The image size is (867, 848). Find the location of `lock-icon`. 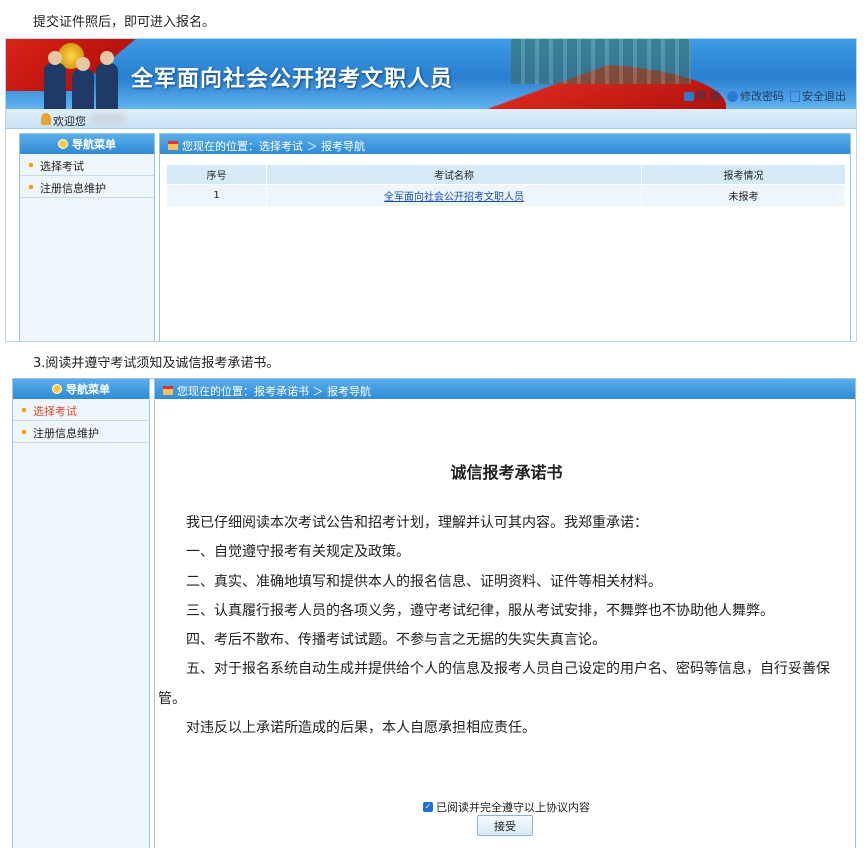

lock-icon is located at coordinates (688, 96).